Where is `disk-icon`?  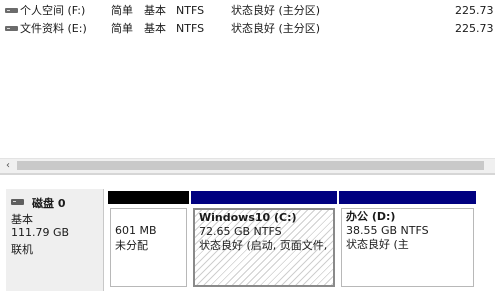
disk-icon is located at coordinates (17, 202).